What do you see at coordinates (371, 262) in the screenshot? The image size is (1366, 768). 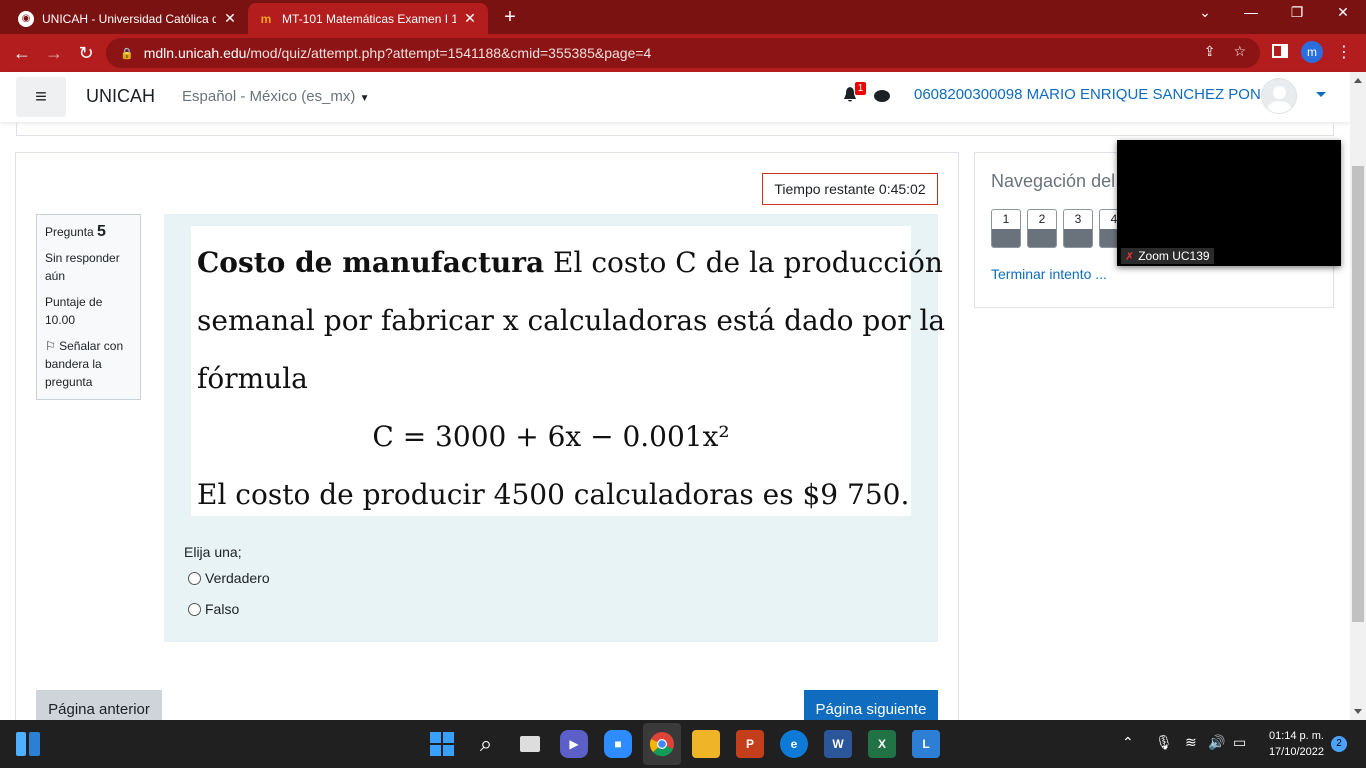 I see `question-title: Costo de manufactura` at bounding box center [371, 262].